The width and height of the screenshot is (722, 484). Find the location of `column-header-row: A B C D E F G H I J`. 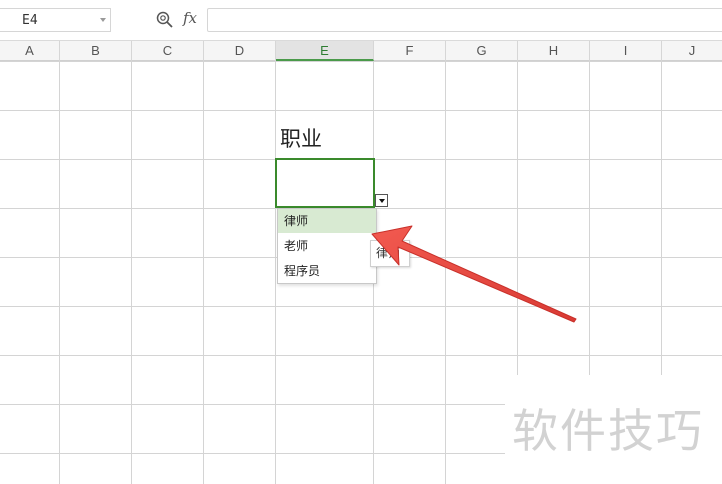

column-header-row: A B C D E F G H I J is located at coordinates (361, 50).